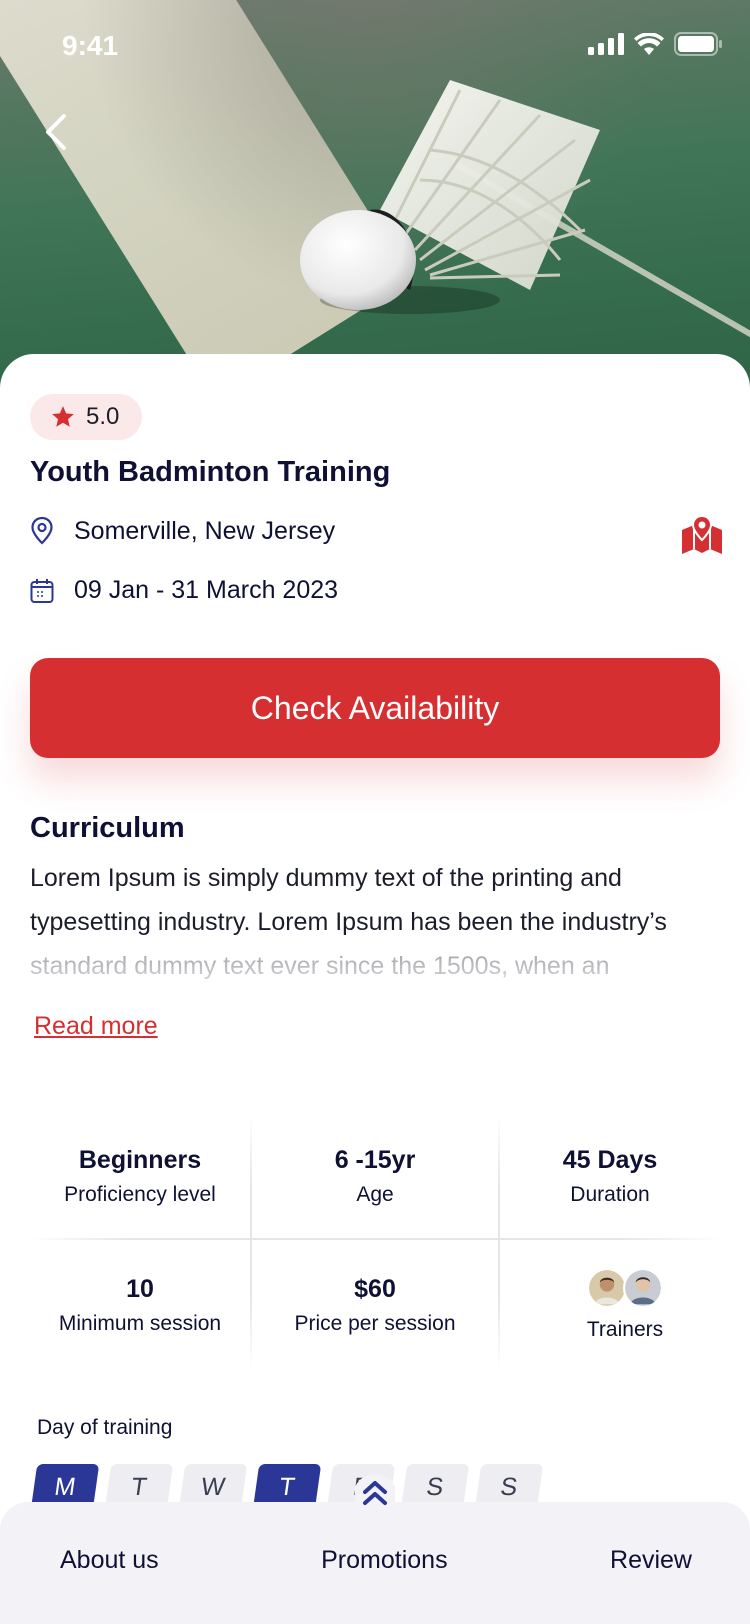  I want to click on date-row: 09 Jan - 31 March 2023, so click(184, 590).